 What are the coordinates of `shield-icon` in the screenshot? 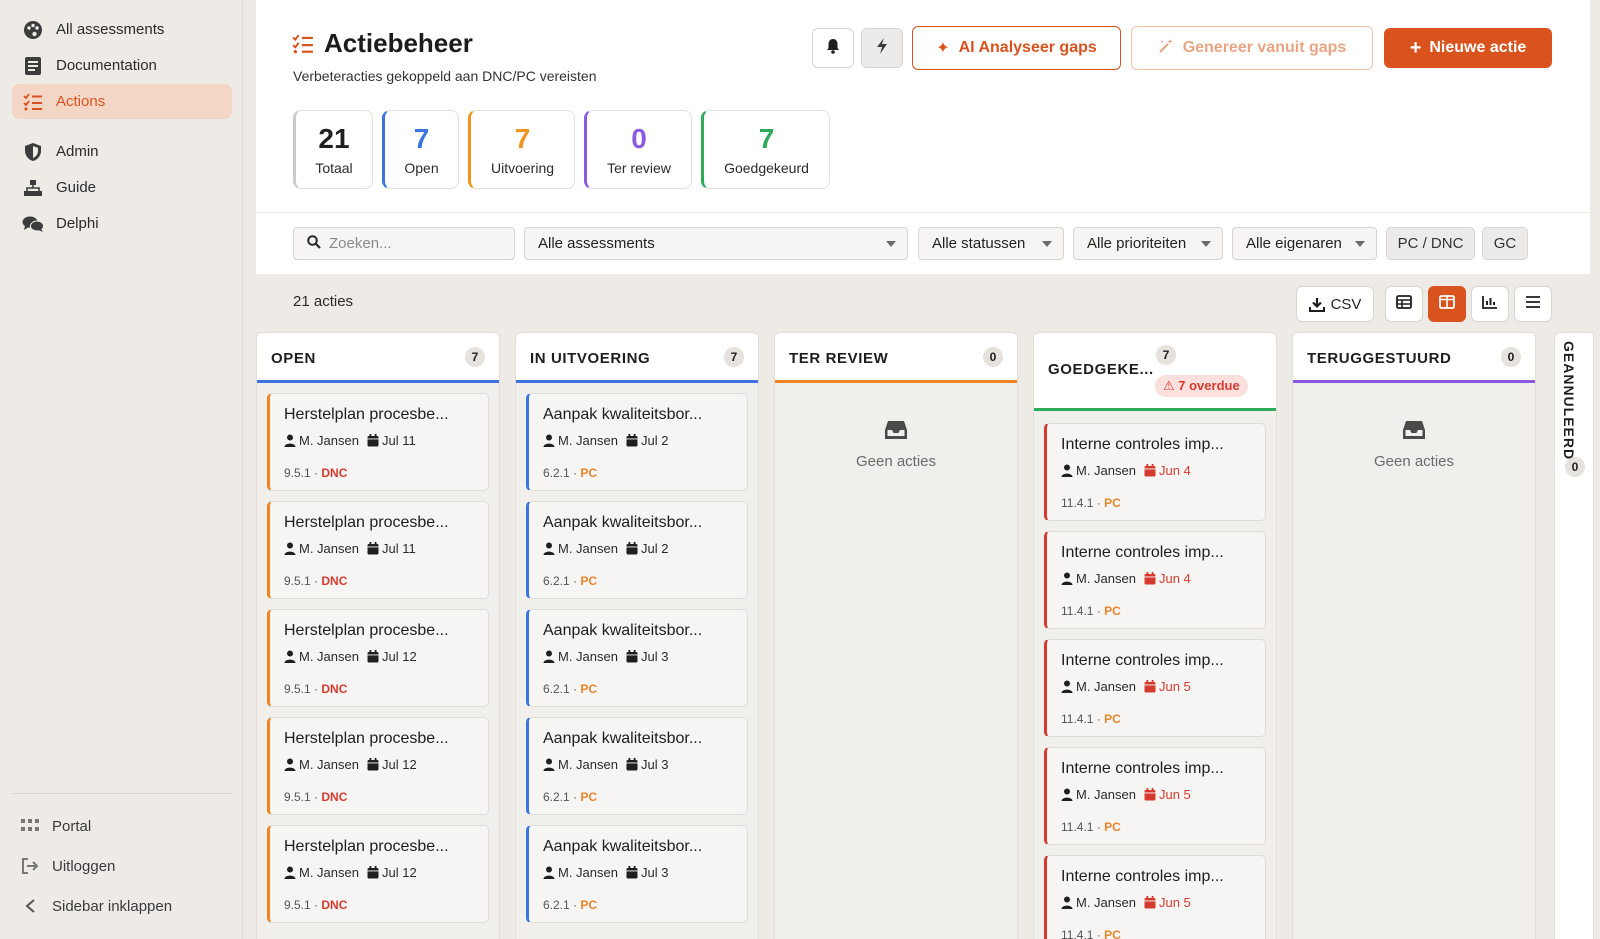 It's located at (33, 152).